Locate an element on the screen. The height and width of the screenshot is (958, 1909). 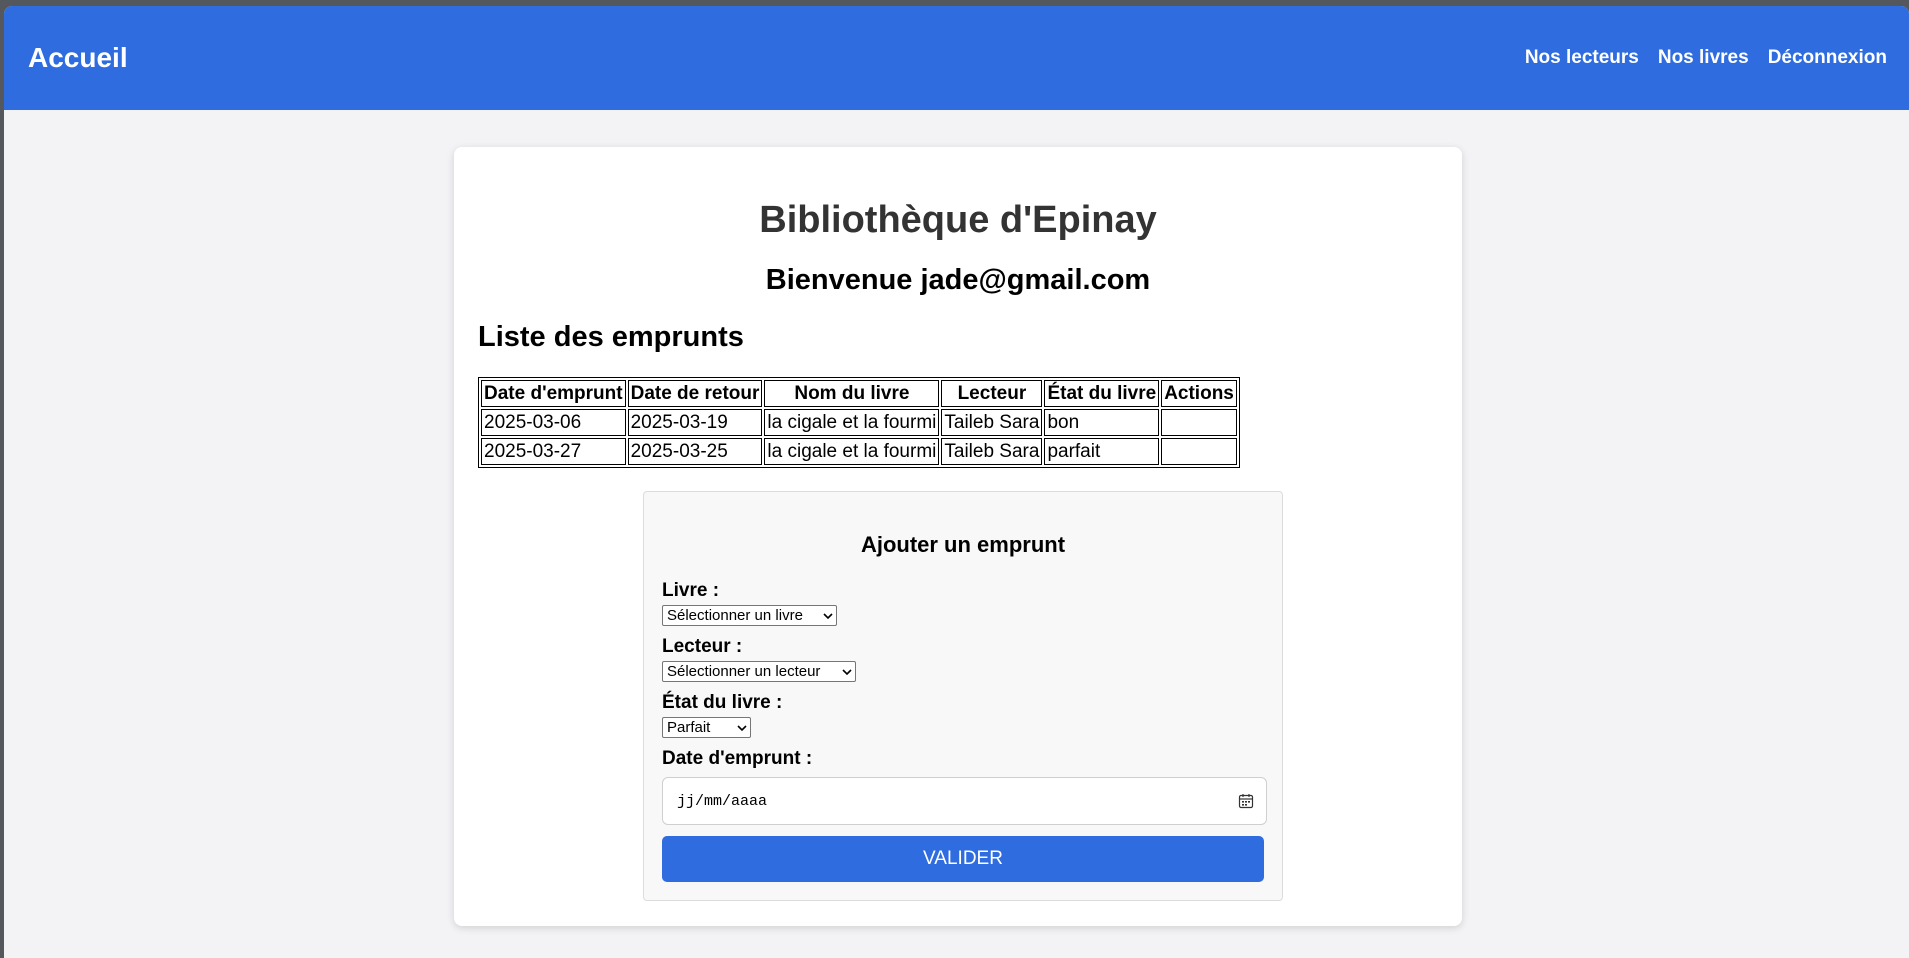
book-select: Sélectionner un livre is located at coordinates (749, 615).